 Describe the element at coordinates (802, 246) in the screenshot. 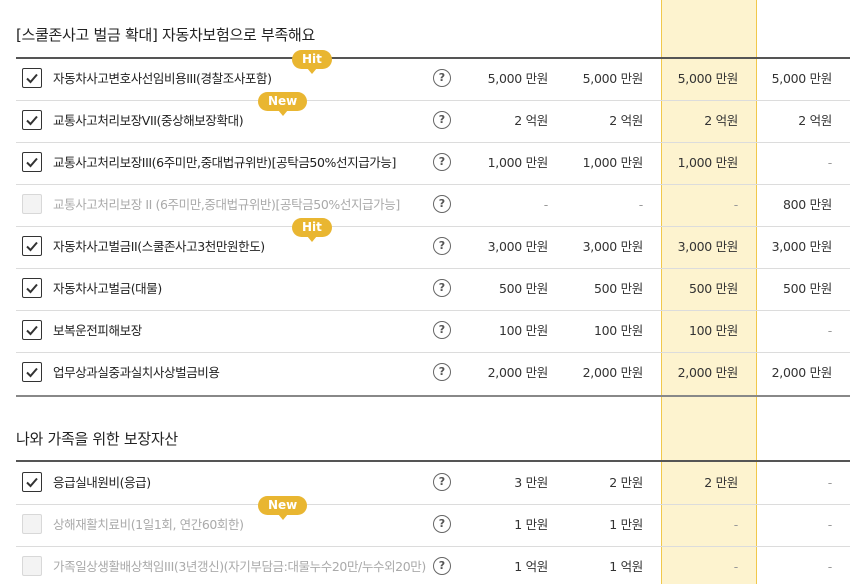

I see `plan-4-value: 3,000 만원` at that location.